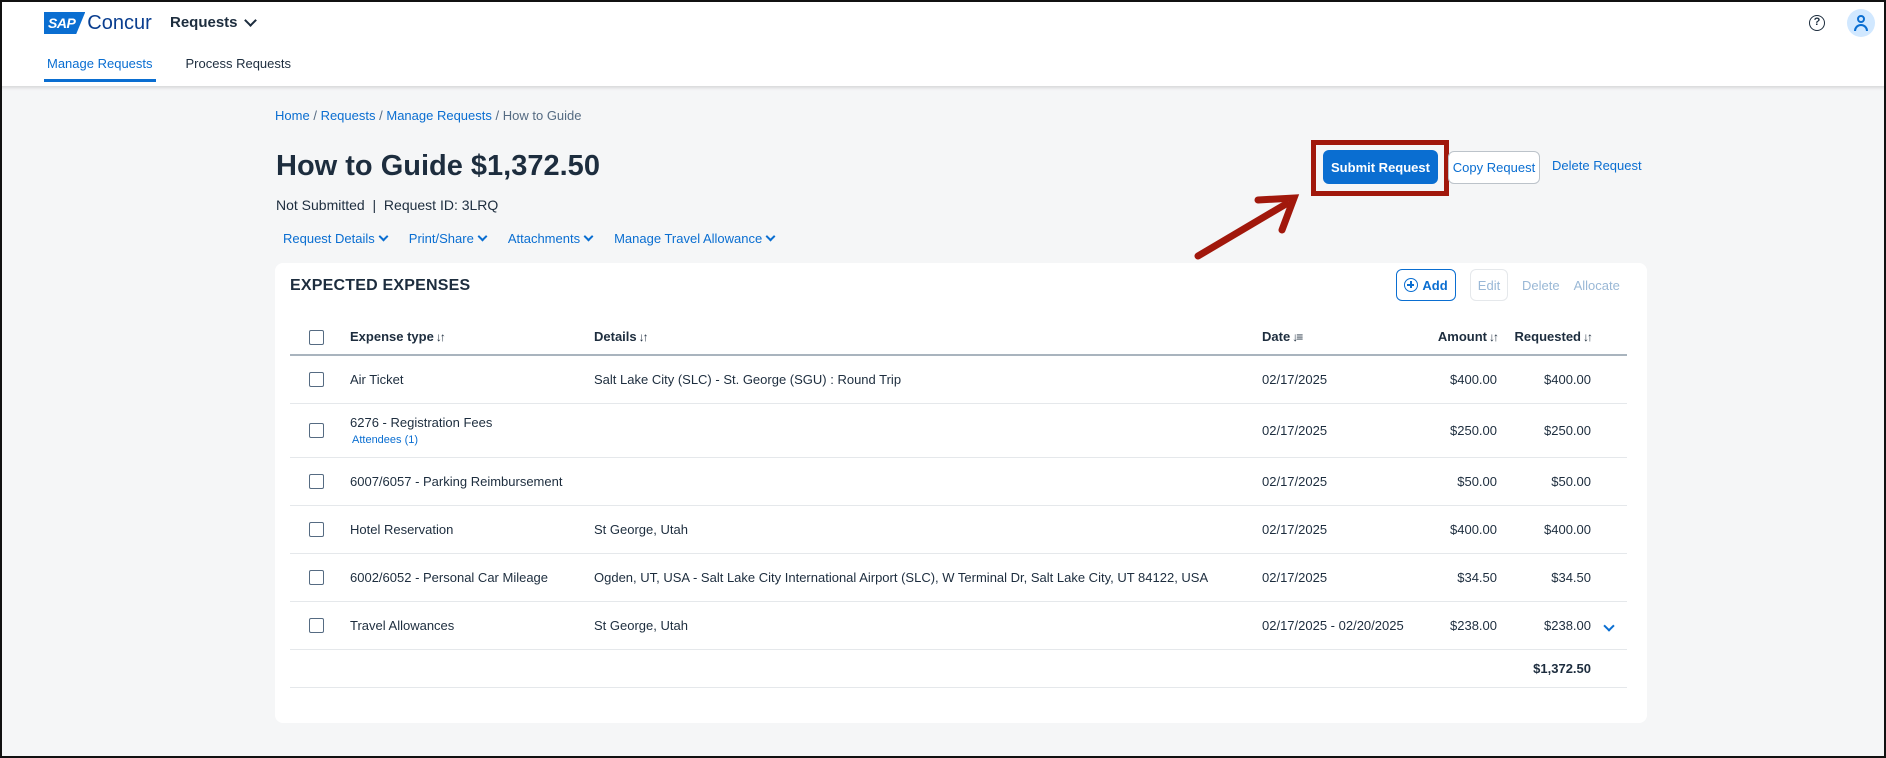 The width and height of the screenshot is (1886, 758). Describe the element at coordinates (958, 668) in the screenshot. I see `total-row: $1,372.50` at that location.